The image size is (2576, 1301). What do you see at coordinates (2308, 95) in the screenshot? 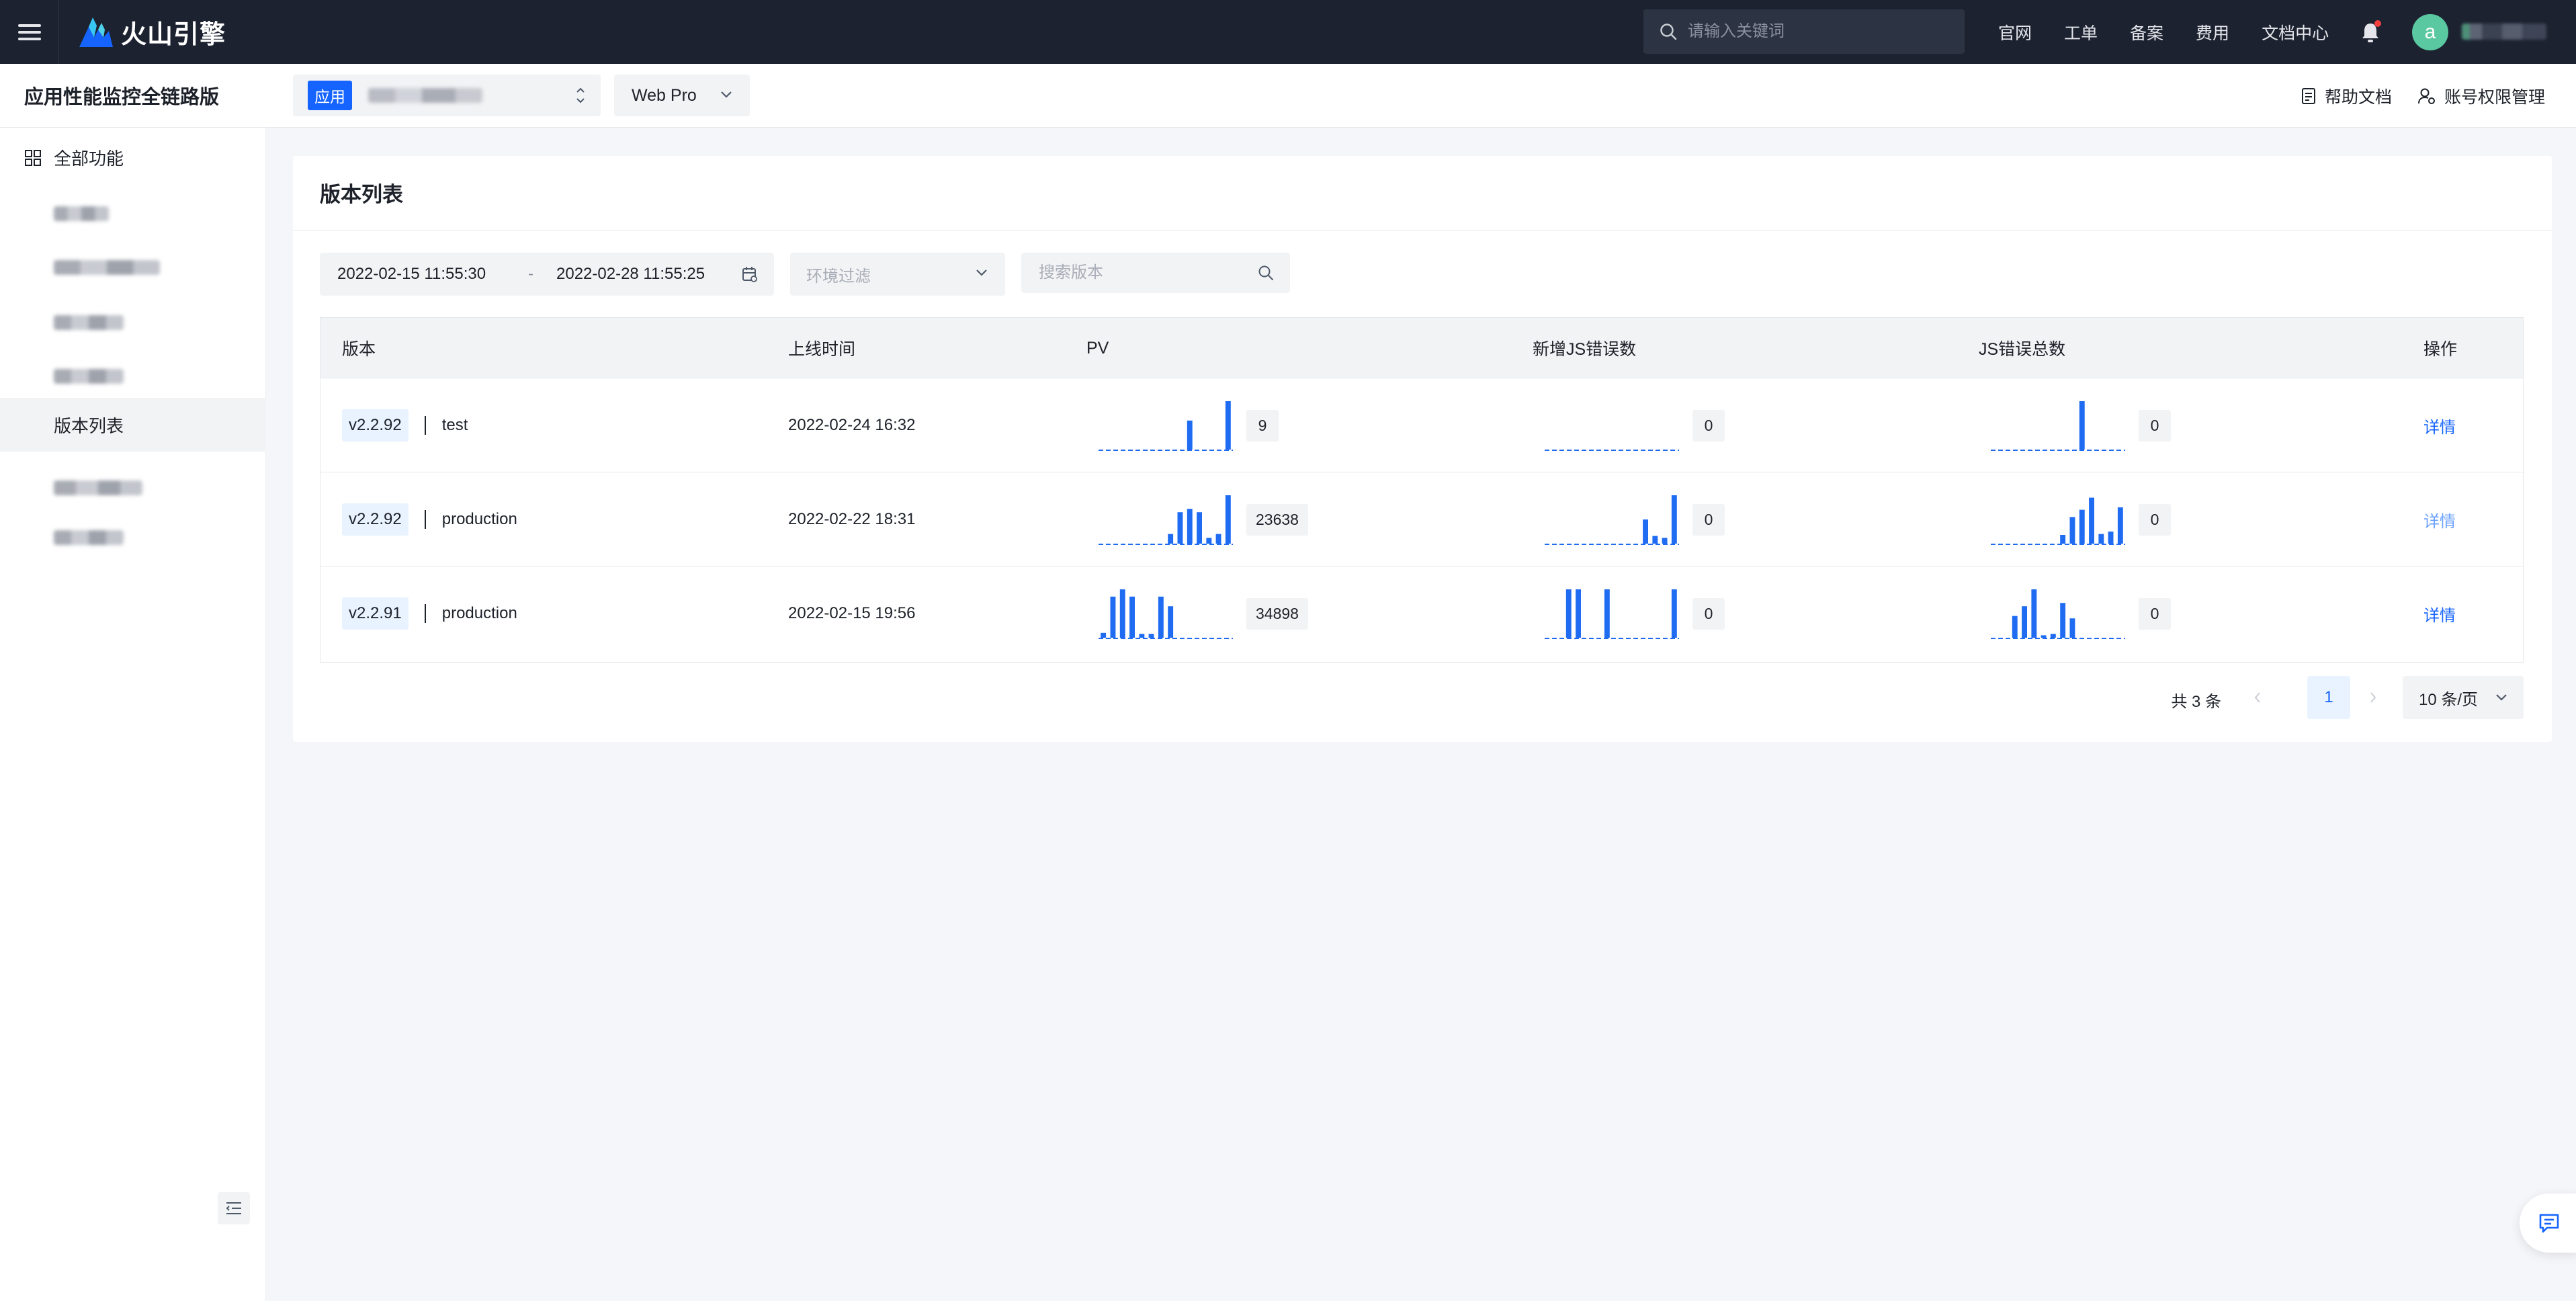
I see `document-icon` at bounding box center [2308, 95].